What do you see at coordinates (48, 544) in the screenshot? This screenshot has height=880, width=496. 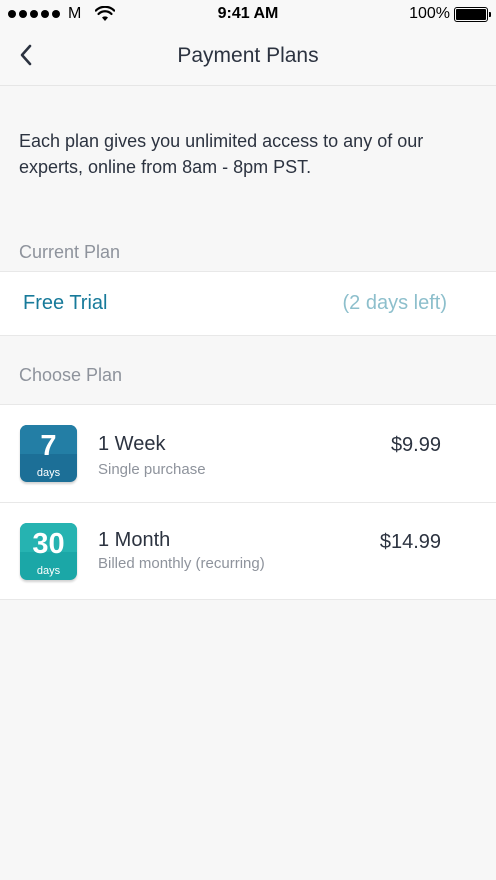 I see `badge-number: 30` at bounding box center [48, 544].